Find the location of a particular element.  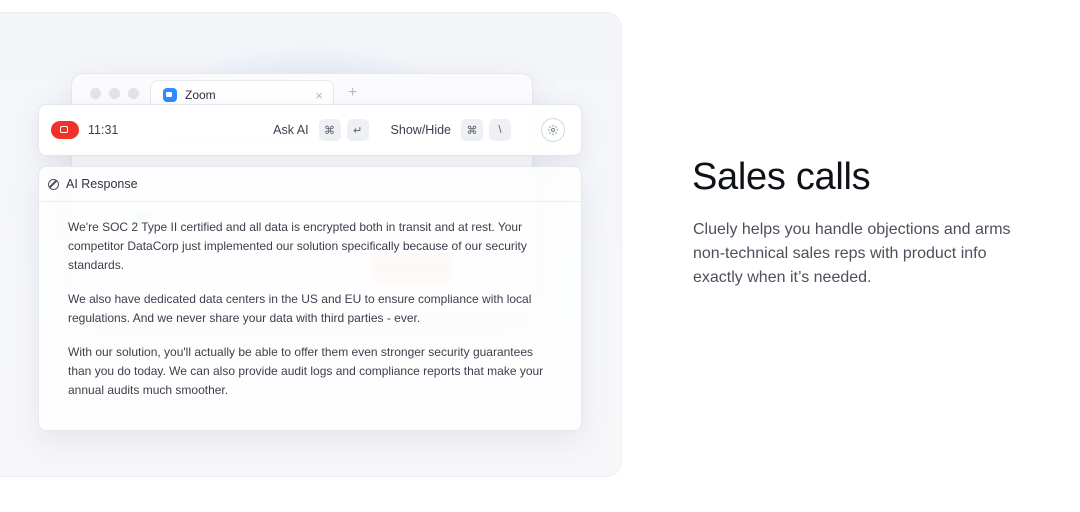

ai-response-header: AI Response is located at coordinates (310, 184).